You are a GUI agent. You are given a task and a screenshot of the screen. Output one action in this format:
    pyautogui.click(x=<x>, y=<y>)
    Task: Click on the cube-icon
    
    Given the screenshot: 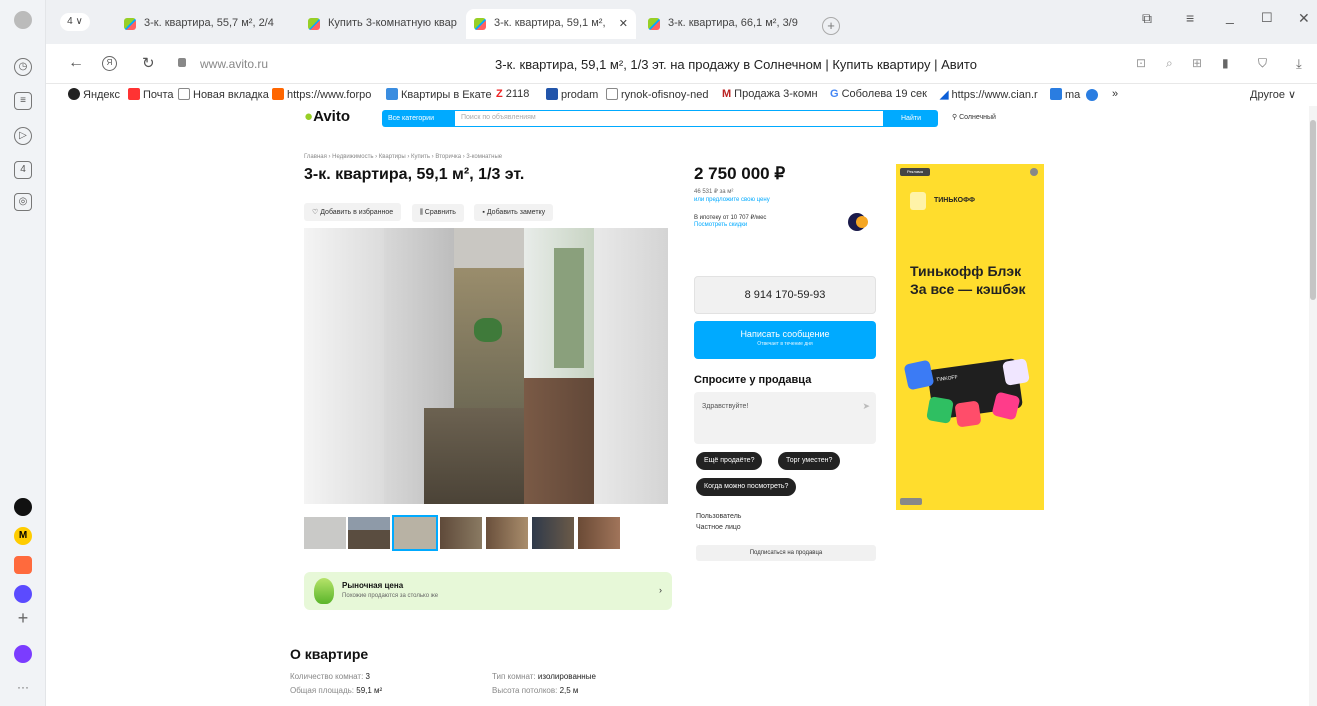 What is the action you would take?
    pyautogui.click(x=940, y=410)
    